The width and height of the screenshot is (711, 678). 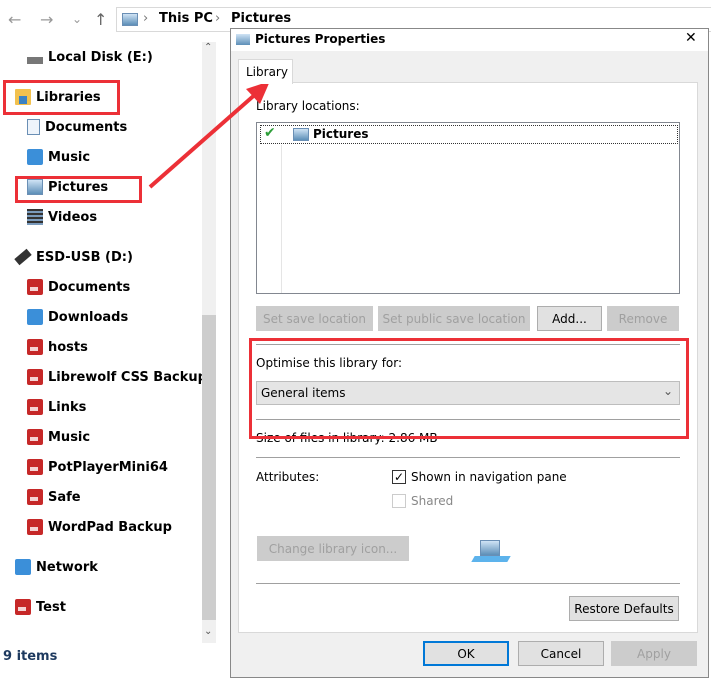 I want to click on annotation-arrow, so click(x=209, y=135).